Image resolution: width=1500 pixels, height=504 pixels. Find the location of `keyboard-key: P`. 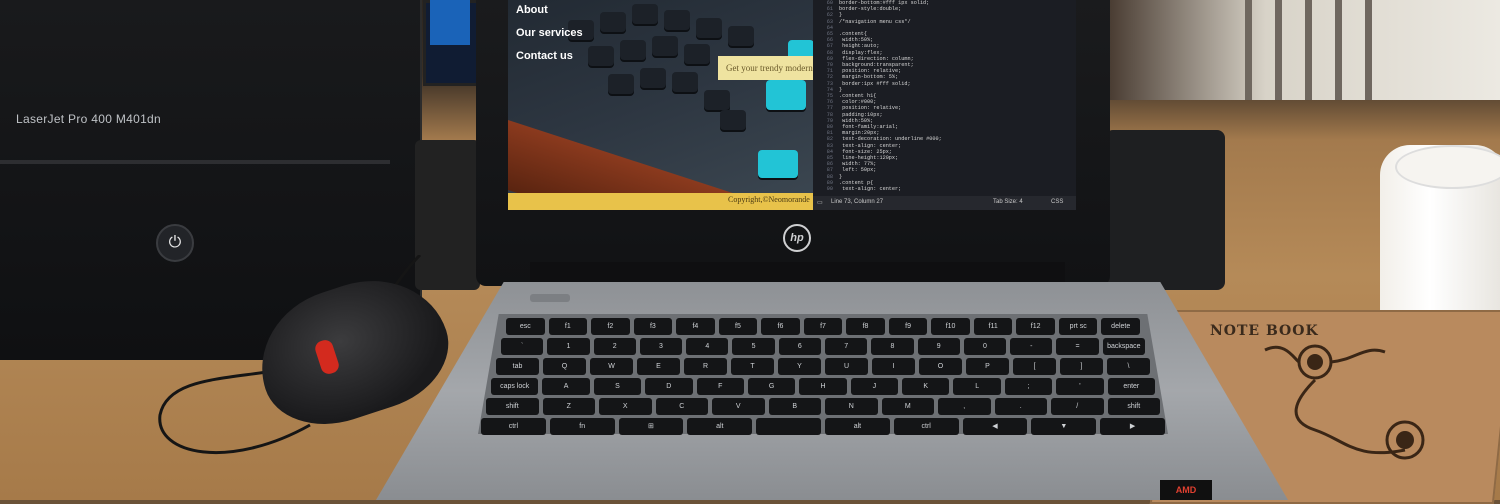

keyboard-key: P is located at coordinates (987, 366).